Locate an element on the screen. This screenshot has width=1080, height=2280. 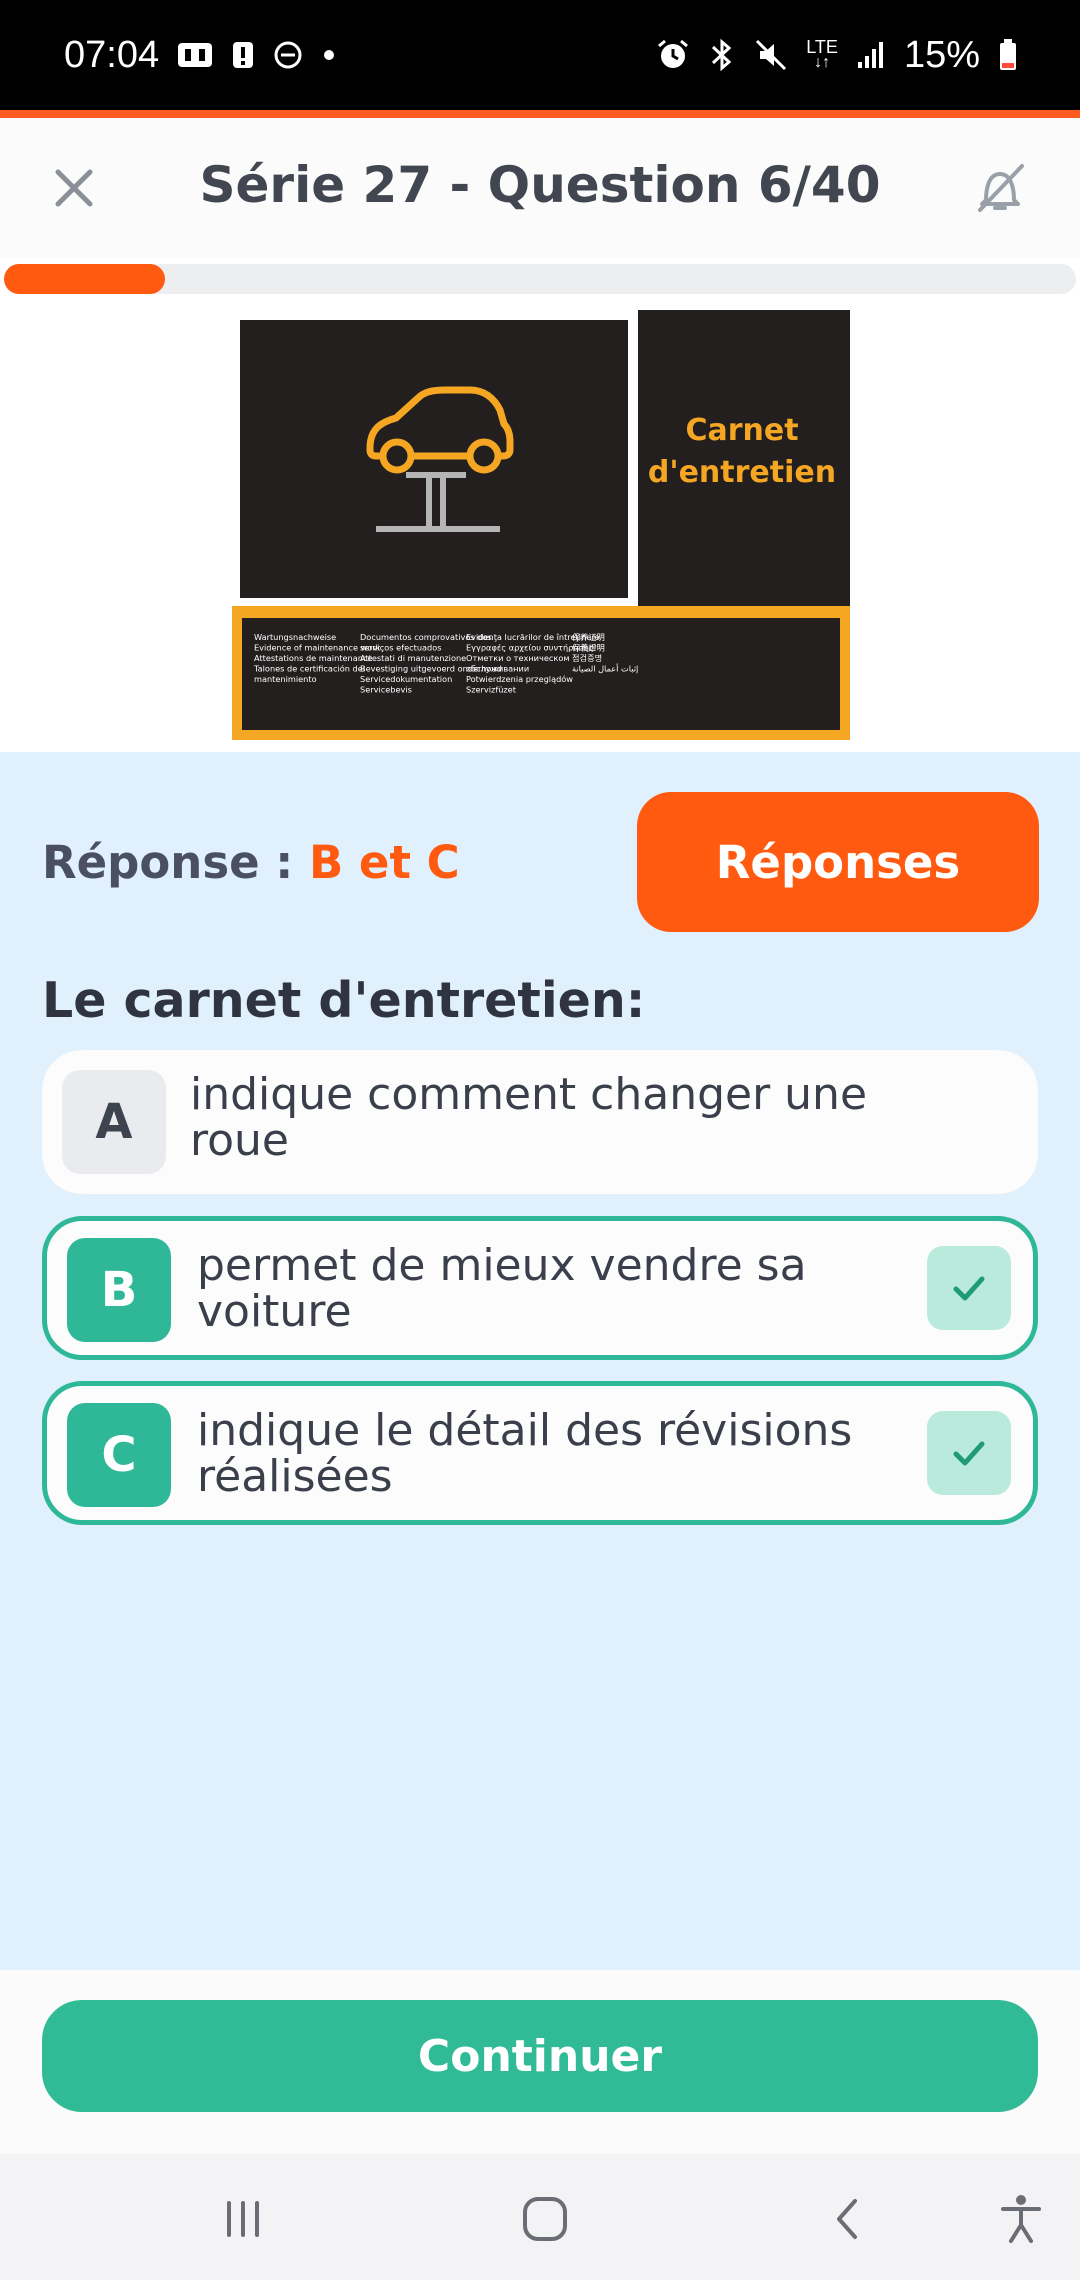
answer-value: B et C is located at coordinates (384, 862).